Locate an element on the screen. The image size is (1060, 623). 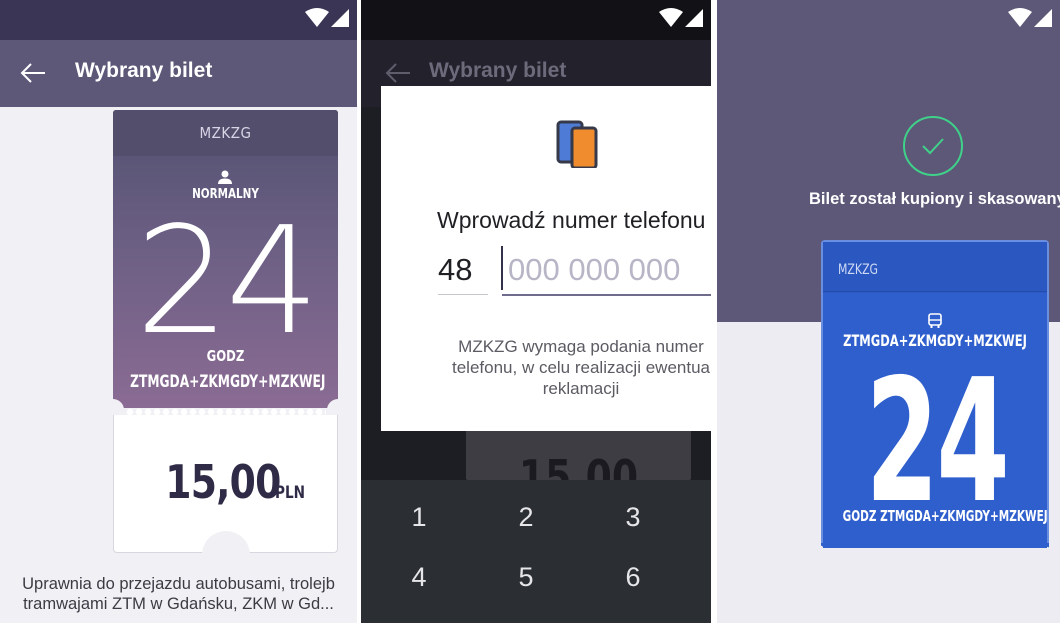
ticket-price: 15,00PLN is located at coordinates (226, 482).